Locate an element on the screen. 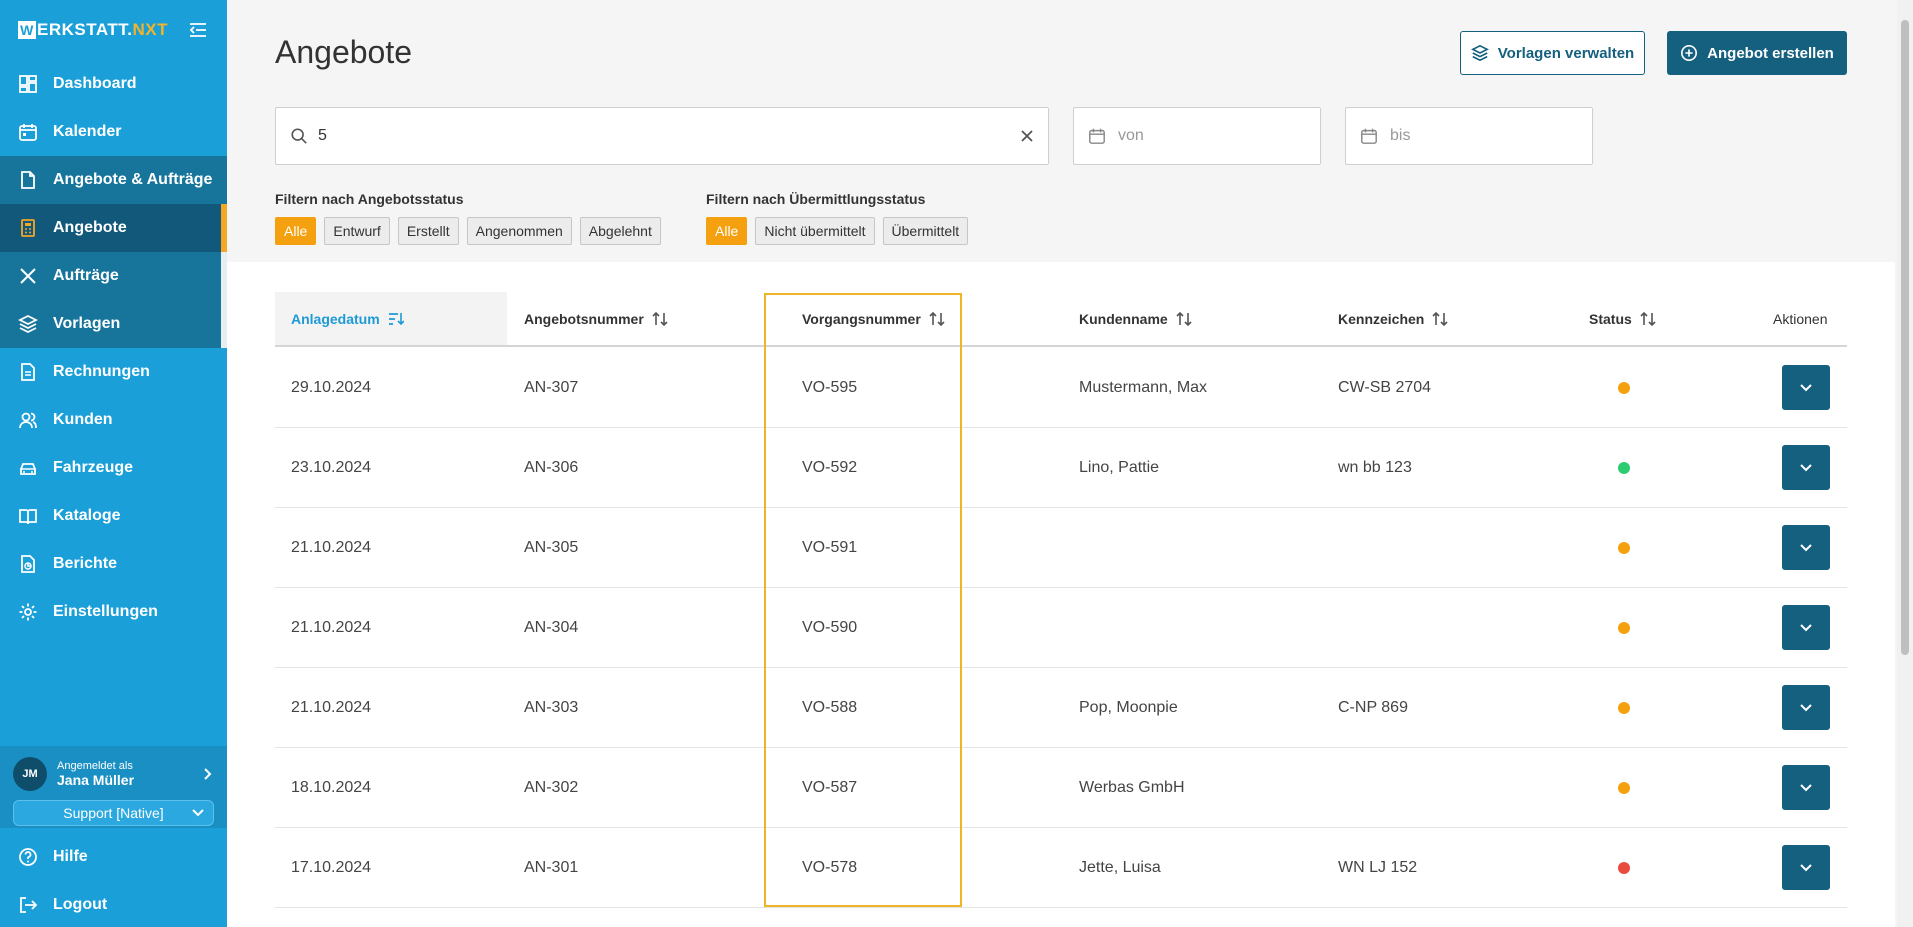  date-to-field is located at coordinates (1469, 136).